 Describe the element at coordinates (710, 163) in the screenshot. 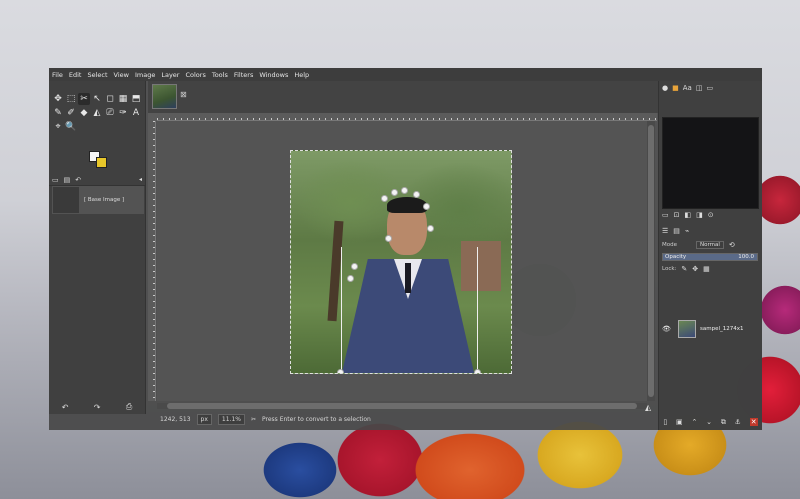

I see `brush-preview` at that location.